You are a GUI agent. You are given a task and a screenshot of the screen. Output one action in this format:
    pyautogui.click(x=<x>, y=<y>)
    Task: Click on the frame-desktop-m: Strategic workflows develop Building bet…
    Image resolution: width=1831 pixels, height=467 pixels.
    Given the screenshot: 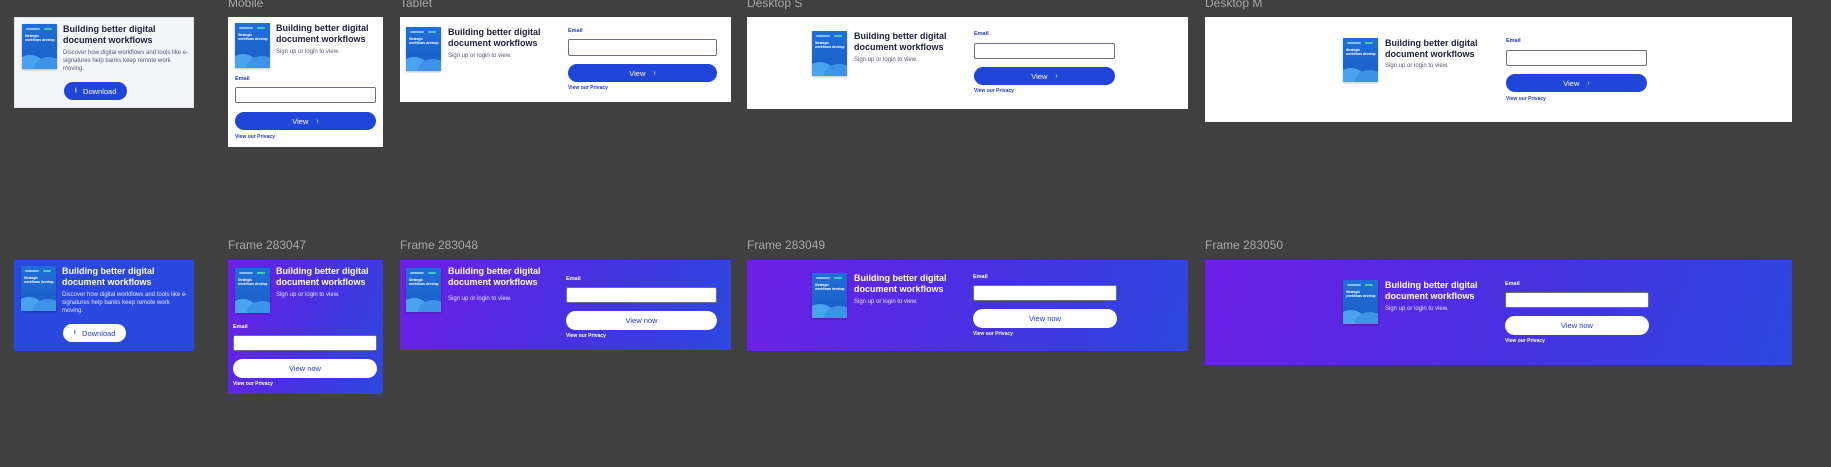 What is the action you would take?
    pyautogui.click(x=1498, y=69)
    